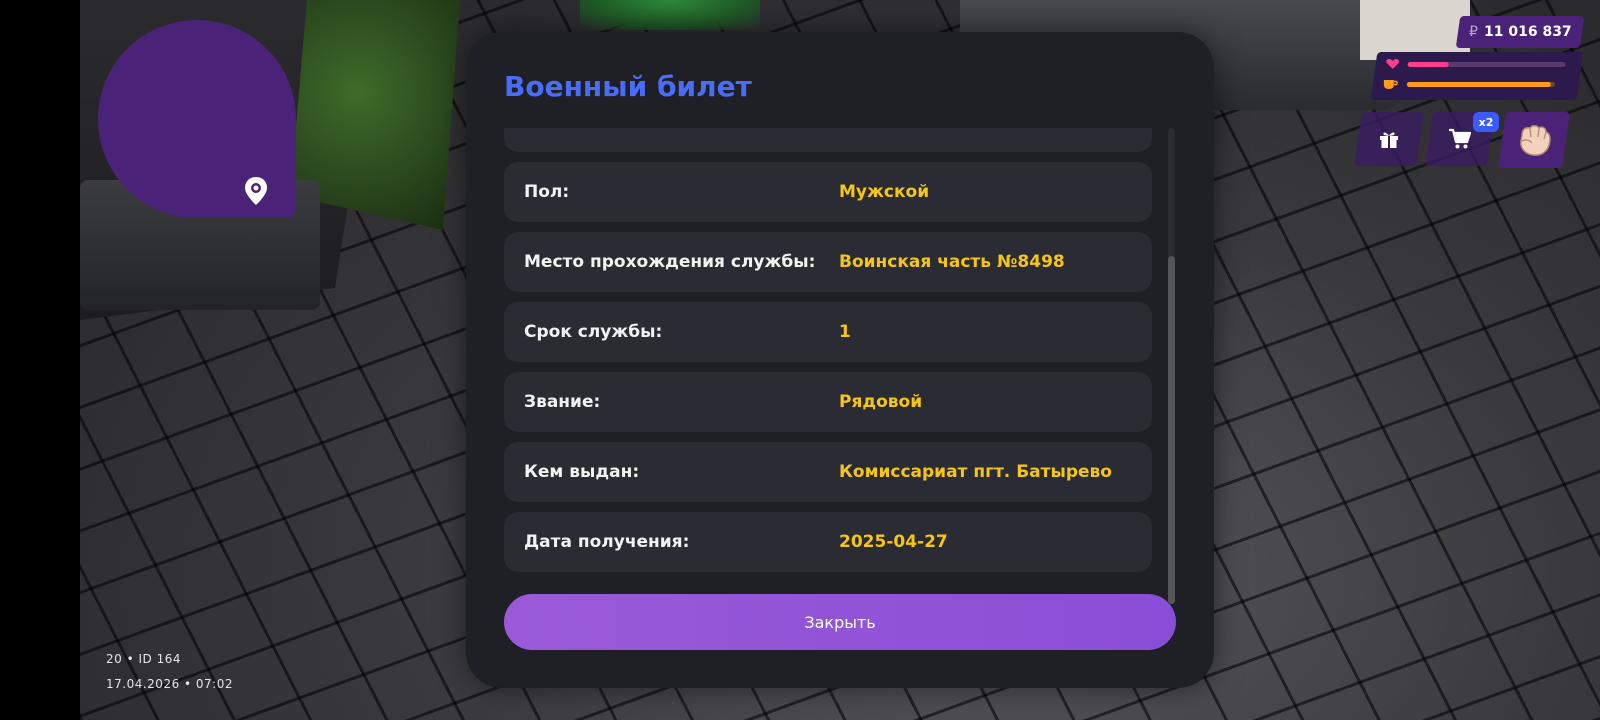 Image resolution: width=1600 pixels, height=720 pixels. I want to click on row-label: Срок службы:, so click(593, 332).